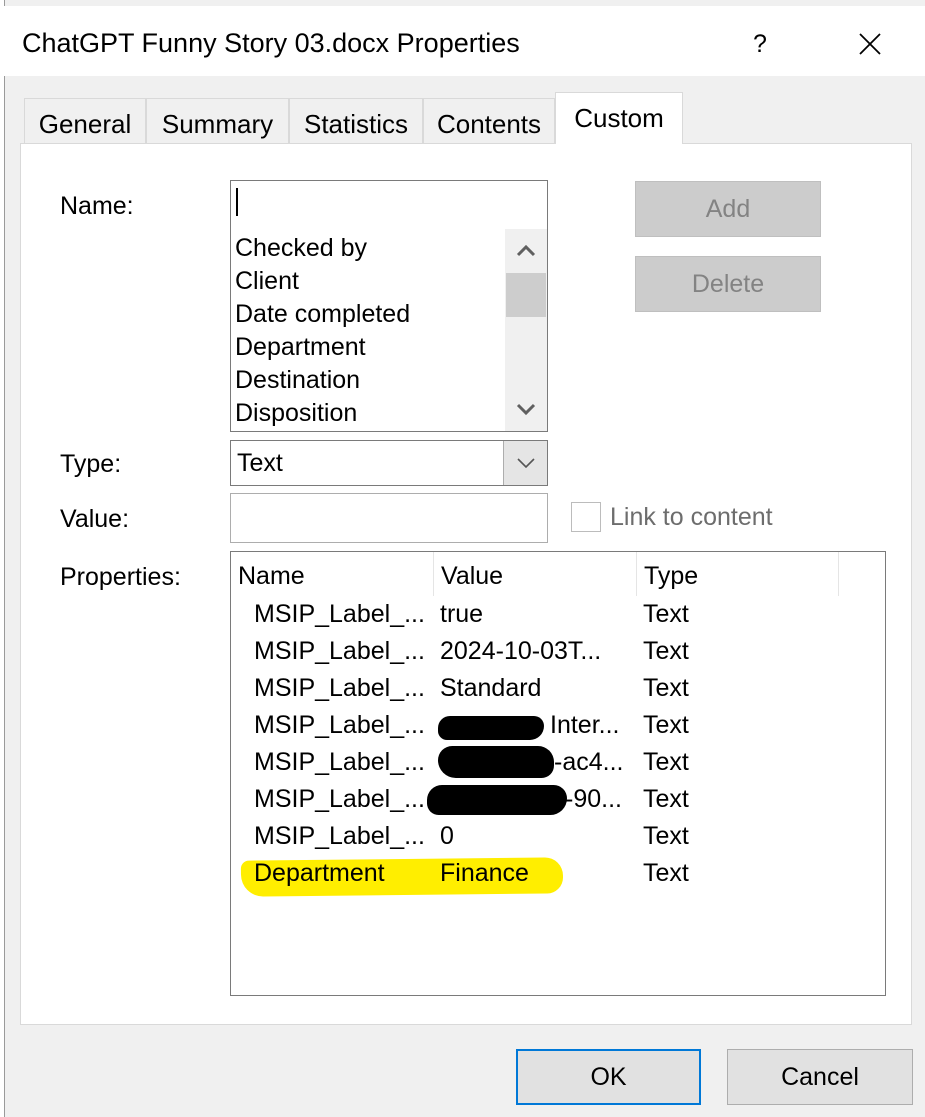  I want to click on list-item: Date completed, so click(322, 314).